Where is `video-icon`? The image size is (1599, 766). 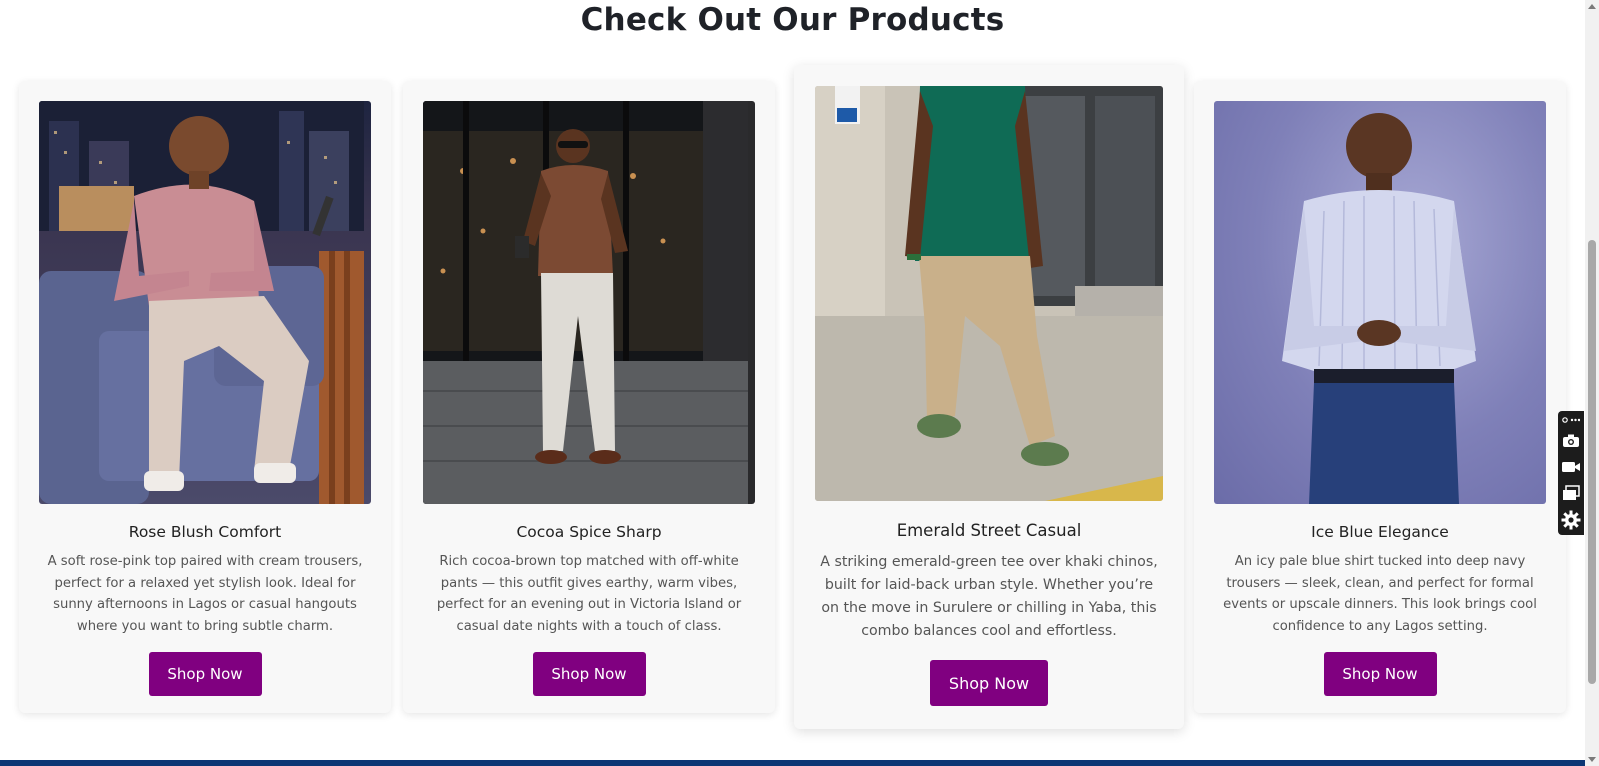
video-icon is located at coordinates (1571, 467).